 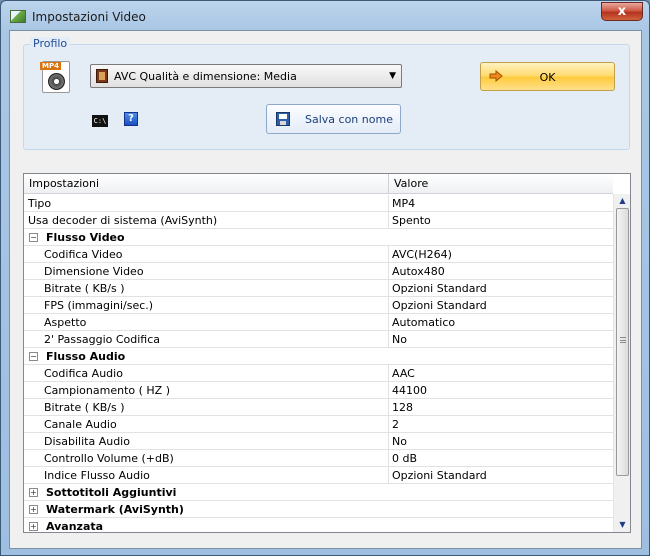 What do you see at coordinates (349, 119) in the screenshot?
I see `save-as-label: Salva con nome` at bounding box center [349, 119].